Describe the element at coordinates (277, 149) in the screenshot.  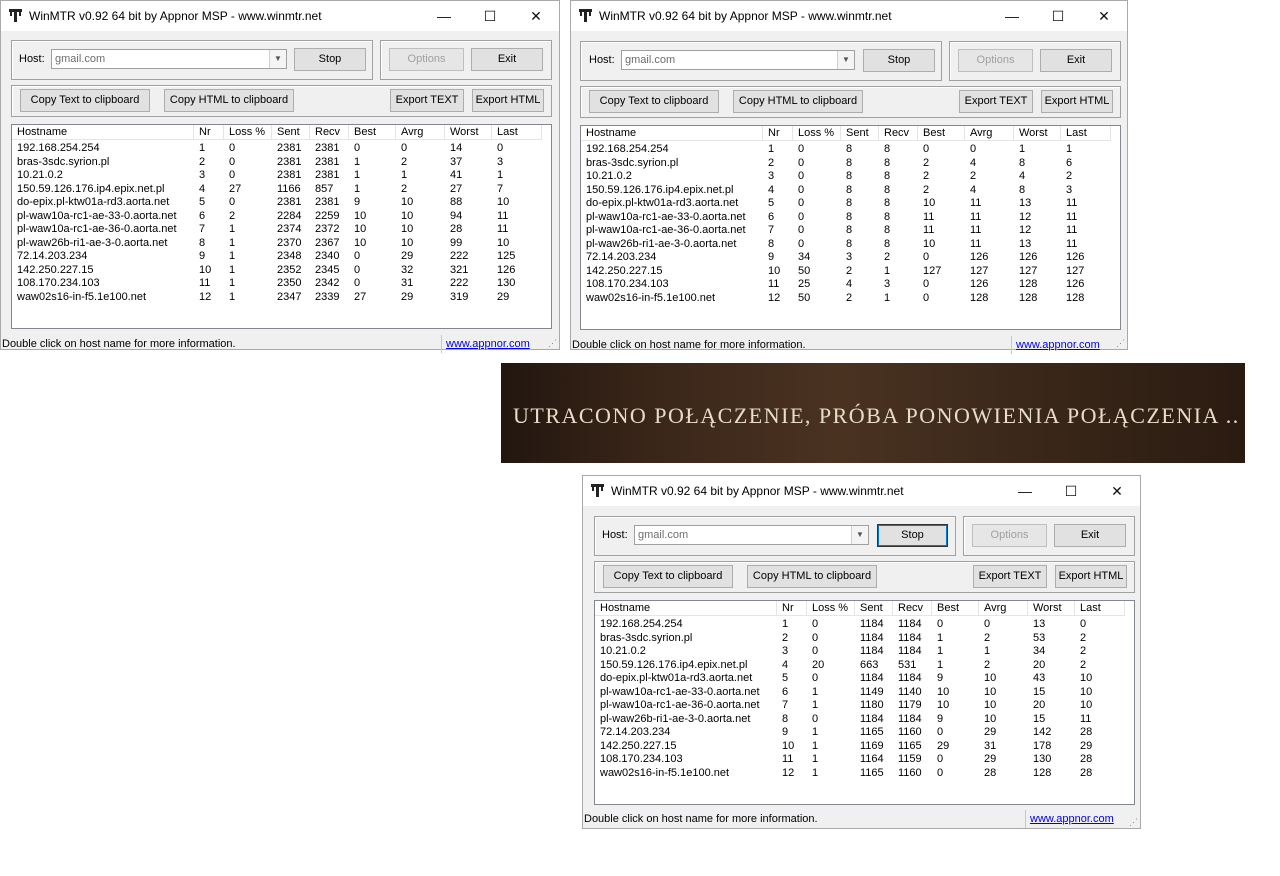
I see `table-row: 192.168.254.254 1 0 2381 2381 0 0 14 0` at that location.